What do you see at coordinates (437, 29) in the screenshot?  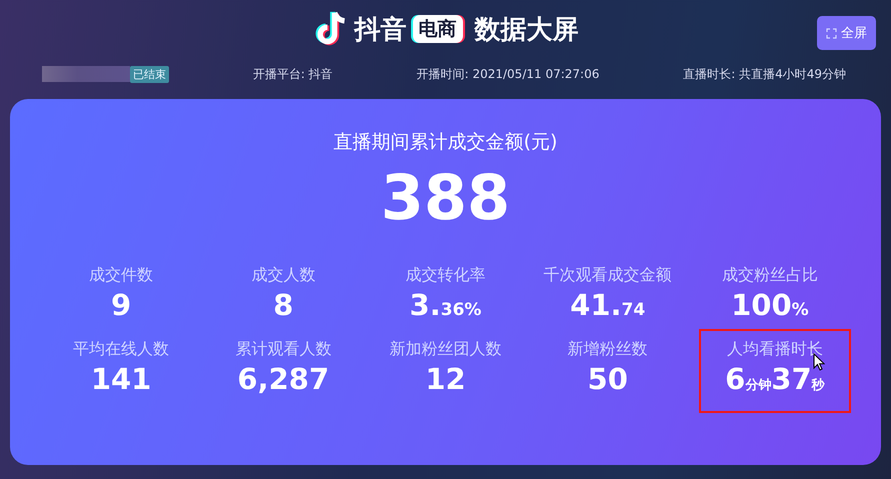 I see `brand-badge: 电商` at bounding box center [437, 29].